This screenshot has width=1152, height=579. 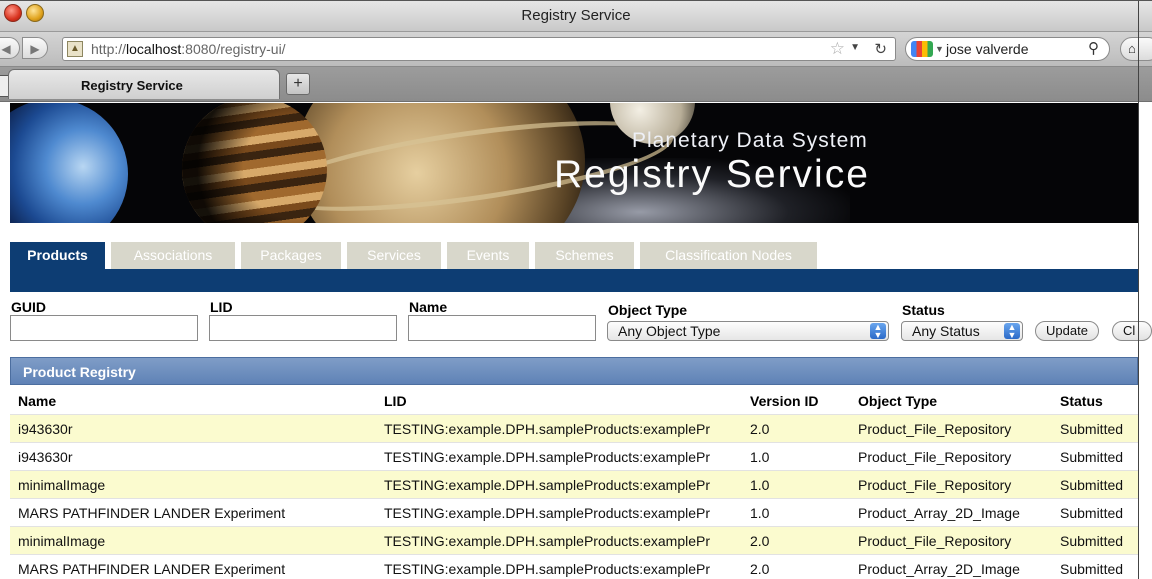 I want to click on column-header-status: Status, so click(x=1095, y=401).